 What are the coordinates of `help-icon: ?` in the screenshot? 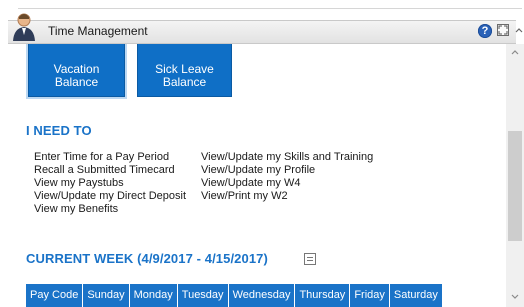 It's located at (485, 31).